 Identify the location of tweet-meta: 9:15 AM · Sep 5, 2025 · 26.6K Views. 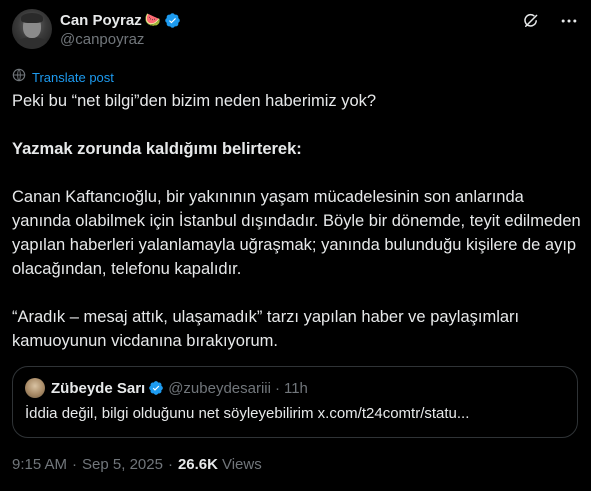
(137, 464).